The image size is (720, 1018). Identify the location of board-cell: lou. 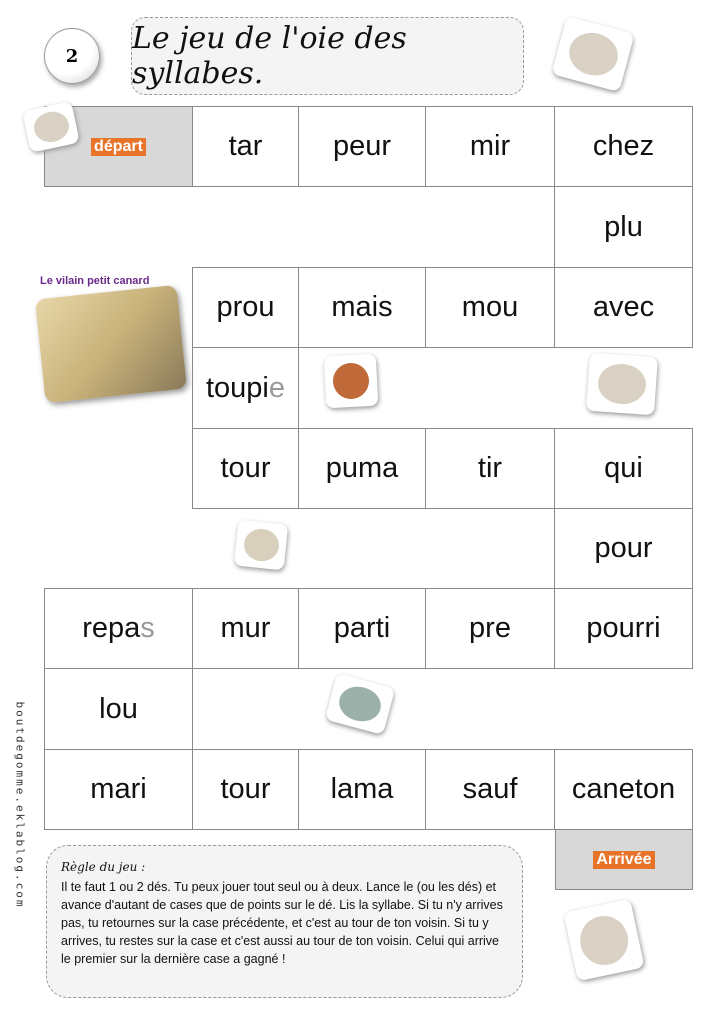
(118, 709).